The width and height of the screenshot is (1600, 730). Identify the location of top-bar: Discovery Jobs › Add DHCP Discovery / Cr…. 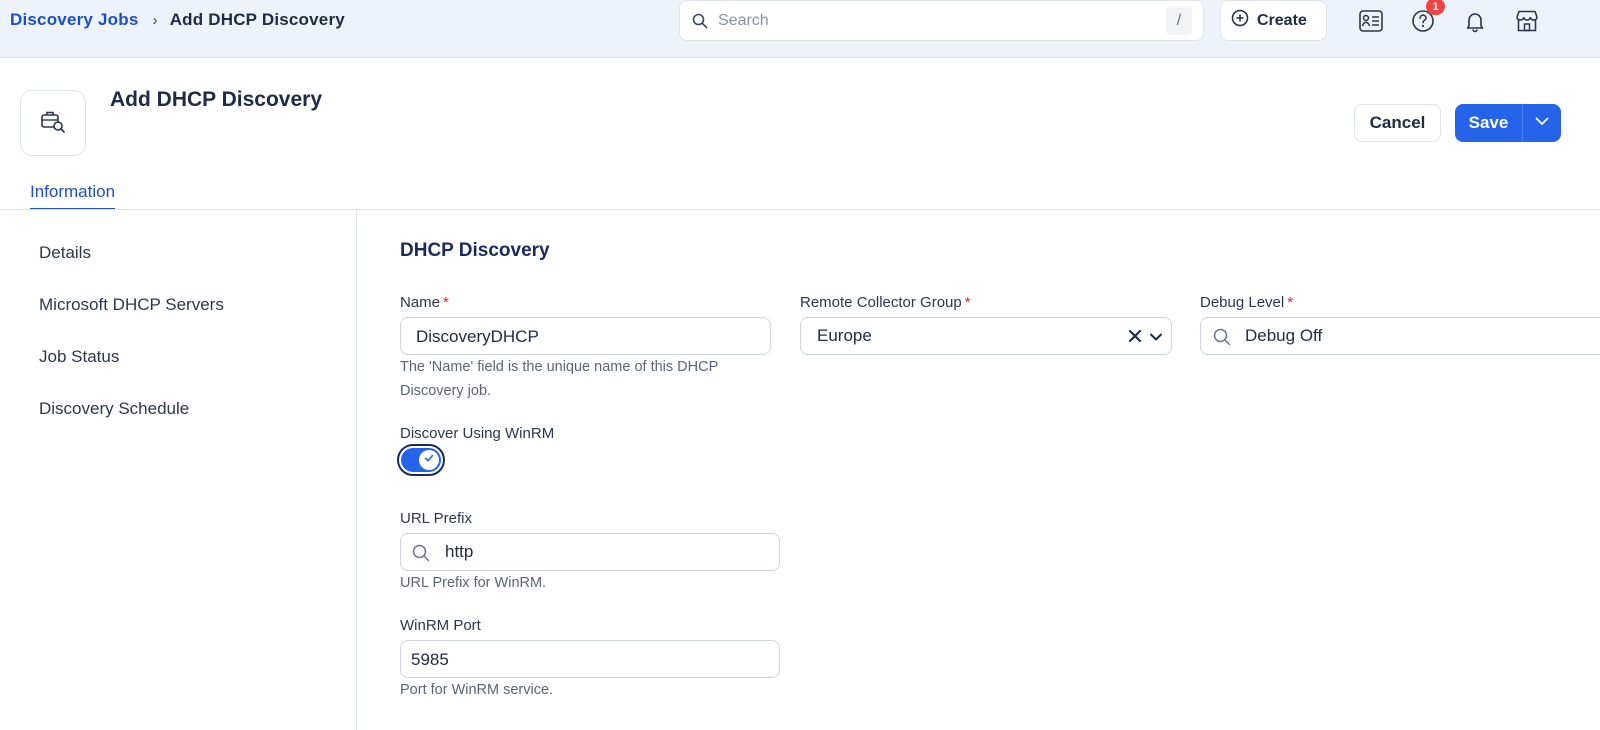
(800, 29).